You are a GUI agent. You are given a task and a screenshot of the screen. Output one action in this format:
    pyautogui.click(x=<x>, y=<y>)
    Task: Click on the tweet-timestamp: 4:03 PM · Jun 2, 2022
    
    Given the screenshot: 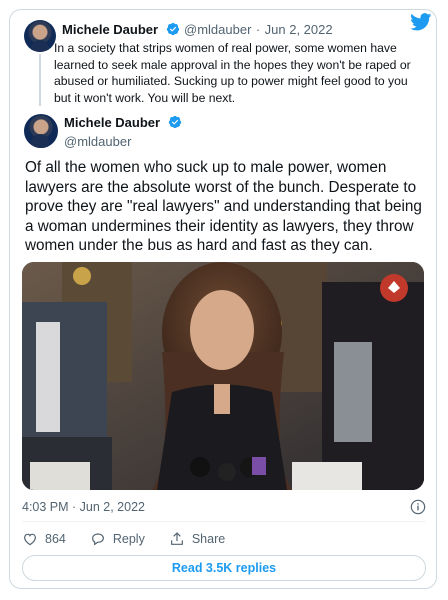 What is the action you would take?
    pyautogui.click(x=83, y=507)
    